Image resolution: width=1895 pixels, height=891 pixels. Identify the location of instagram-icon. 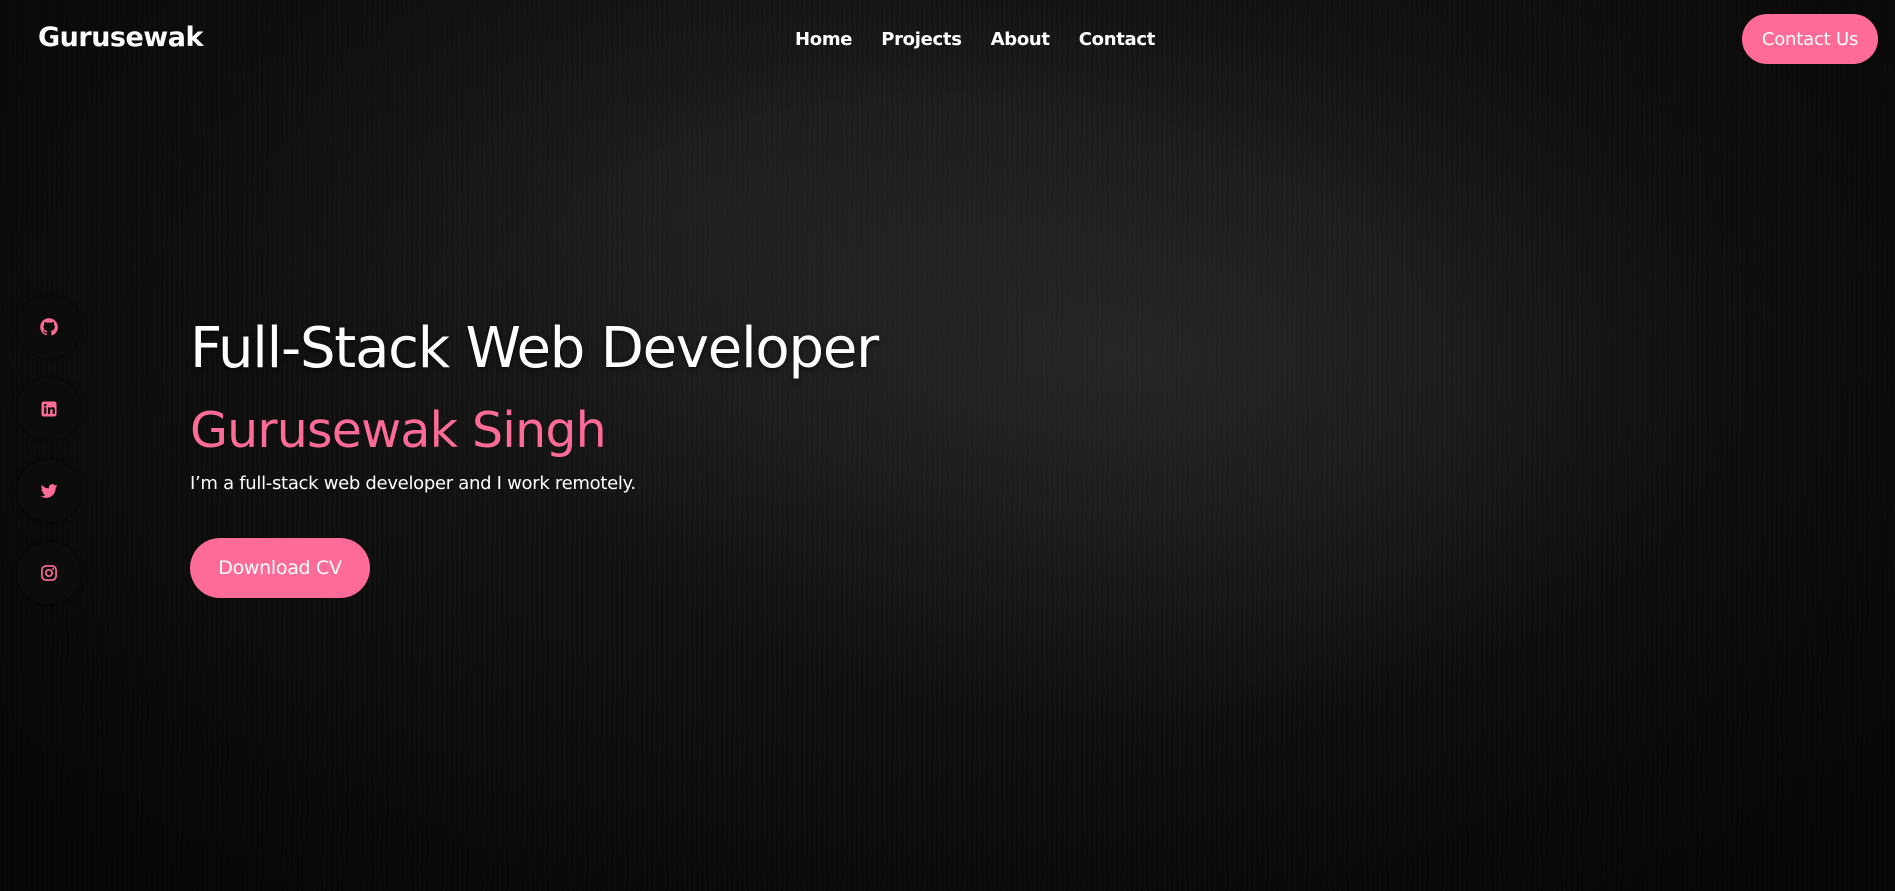
(49, 573).